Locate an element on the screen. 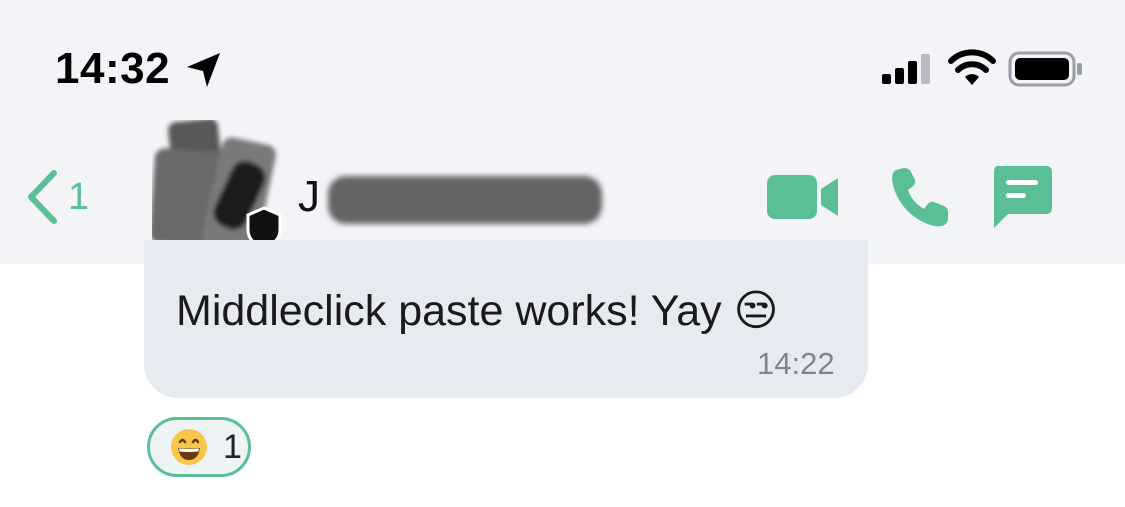 The image size is (1125, 507). grinning-face-emoji is located at coordinates (189, 447).